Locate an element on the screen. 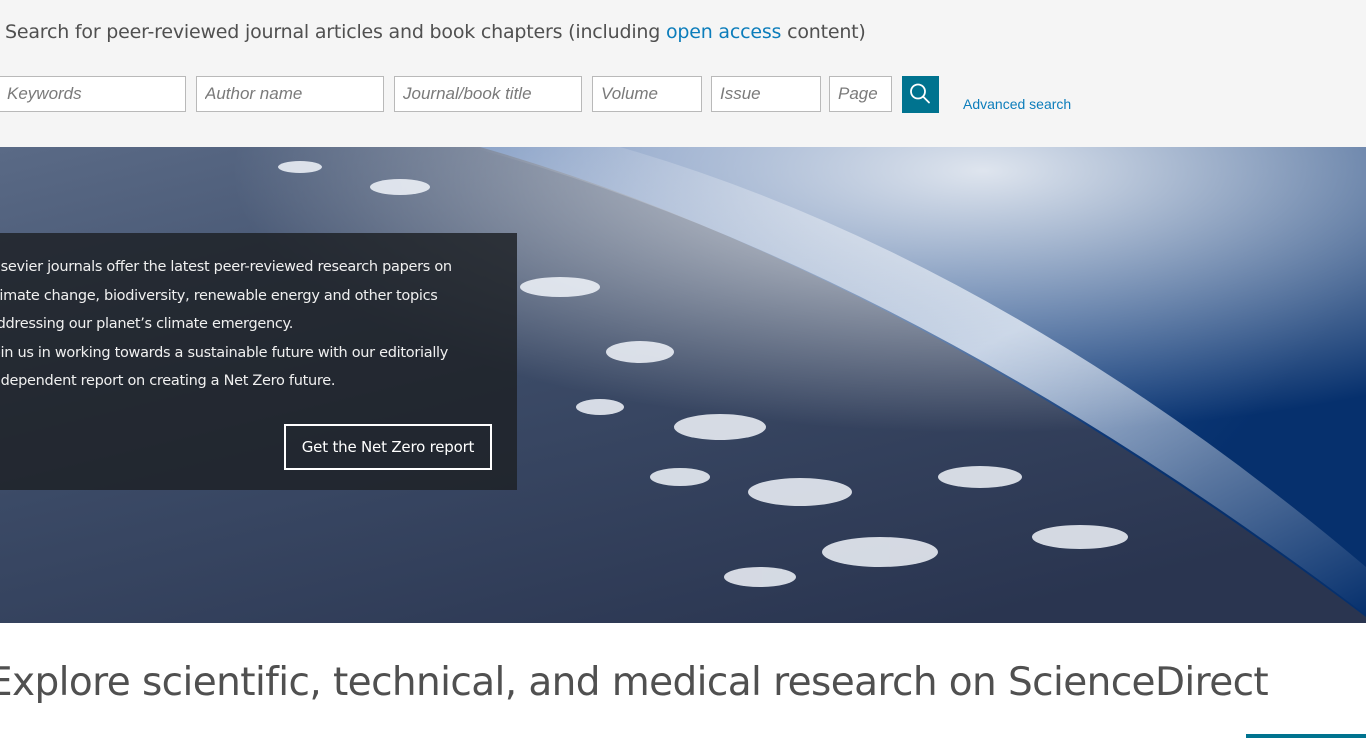  keywords-input is located at coordinates (93, 94).